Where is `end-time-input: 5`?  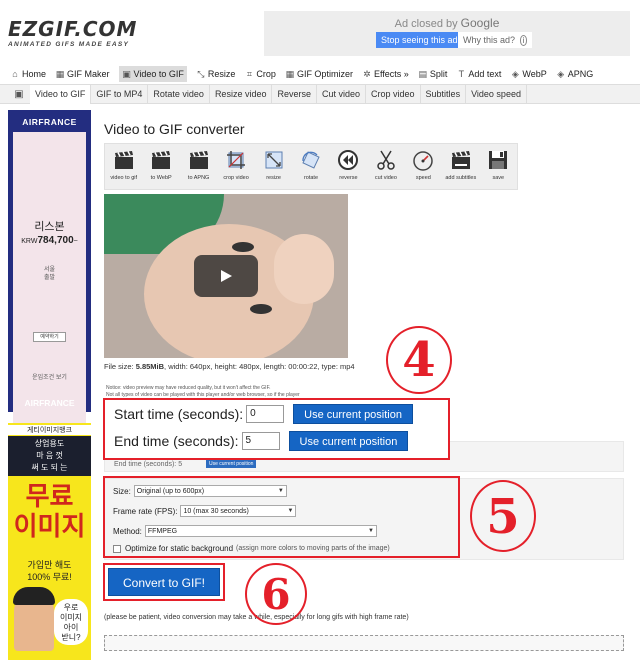
end-time-input: 5 is located at coordinates (260, 441).